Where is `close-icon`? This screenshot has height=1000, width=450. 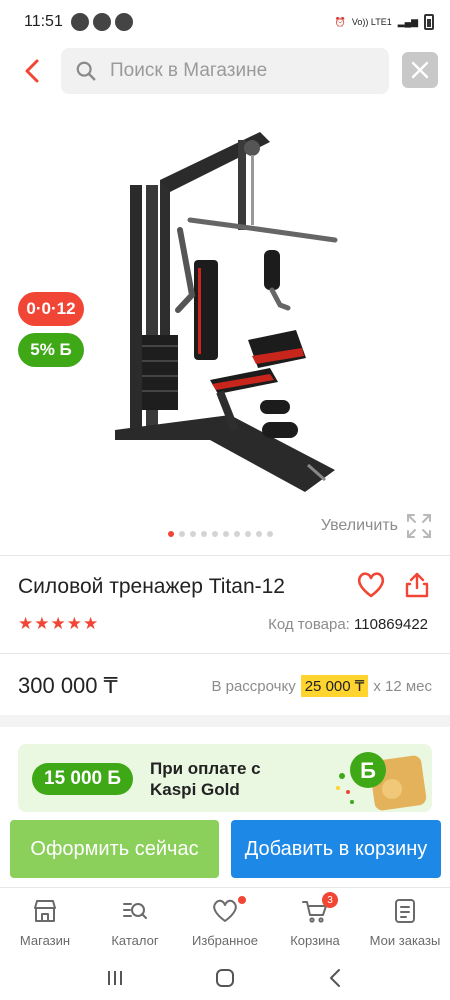
close-icon is located at coordinates (420, 70).